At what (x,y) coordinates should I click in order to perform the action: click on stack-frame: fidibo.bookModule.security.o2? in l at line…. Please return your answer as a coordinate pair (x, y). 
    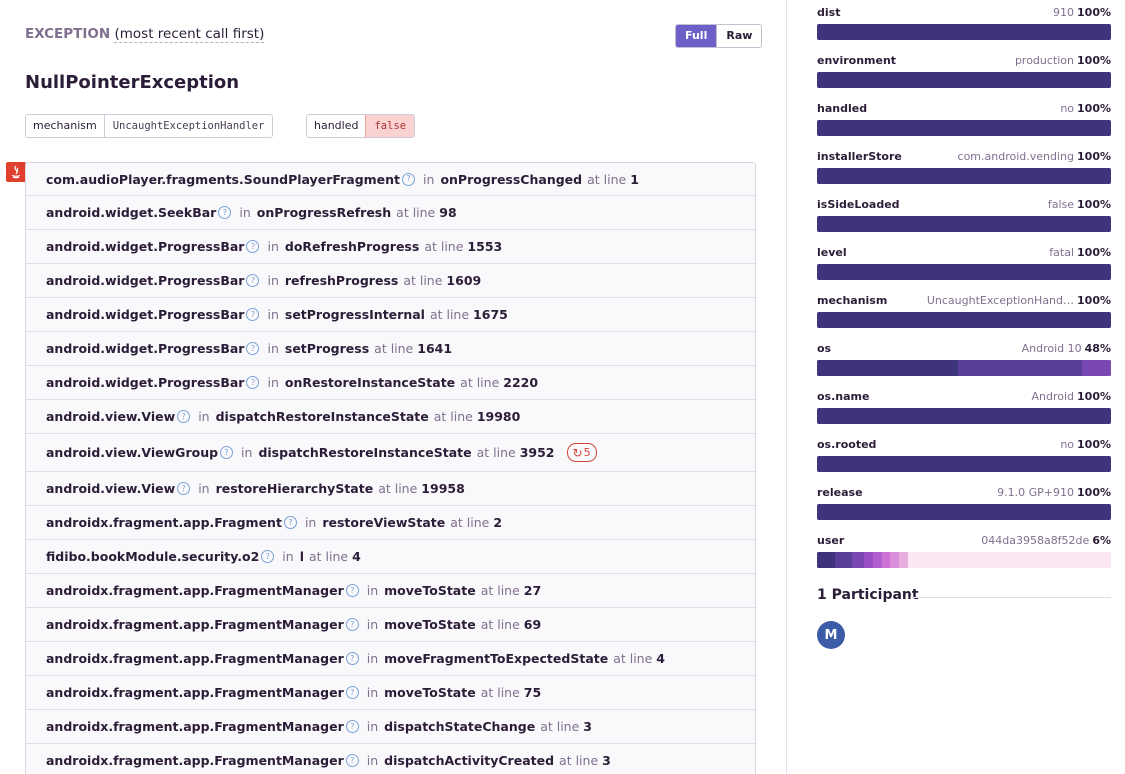
    Looking at the image, I should click on (390, 556).